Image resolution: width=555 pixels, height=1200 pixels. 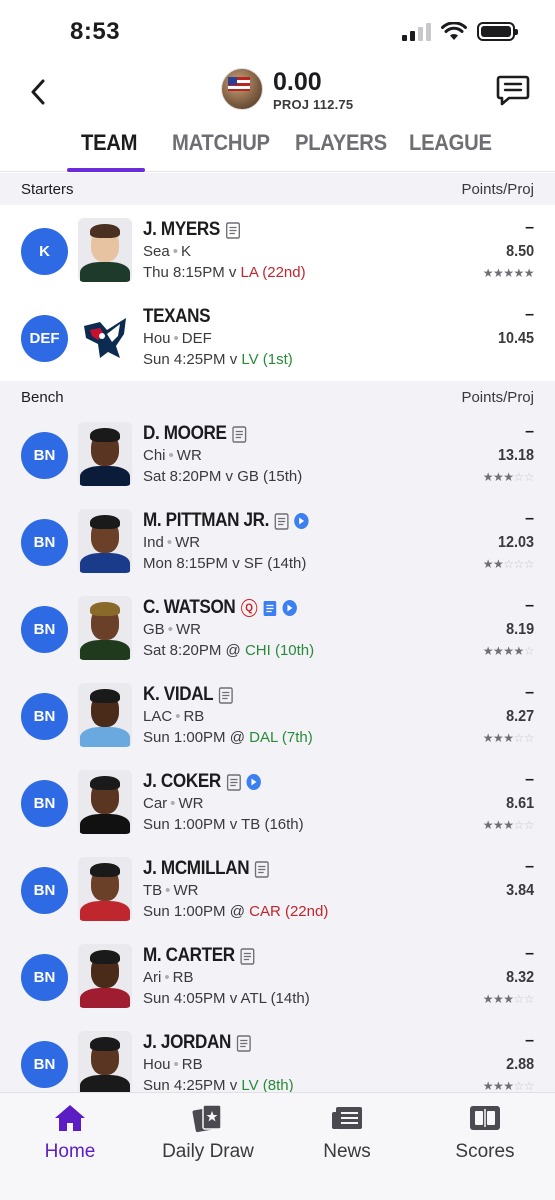 I want to click on player-name-line: M. PITTMAN JR., so click(x=226, y=521).